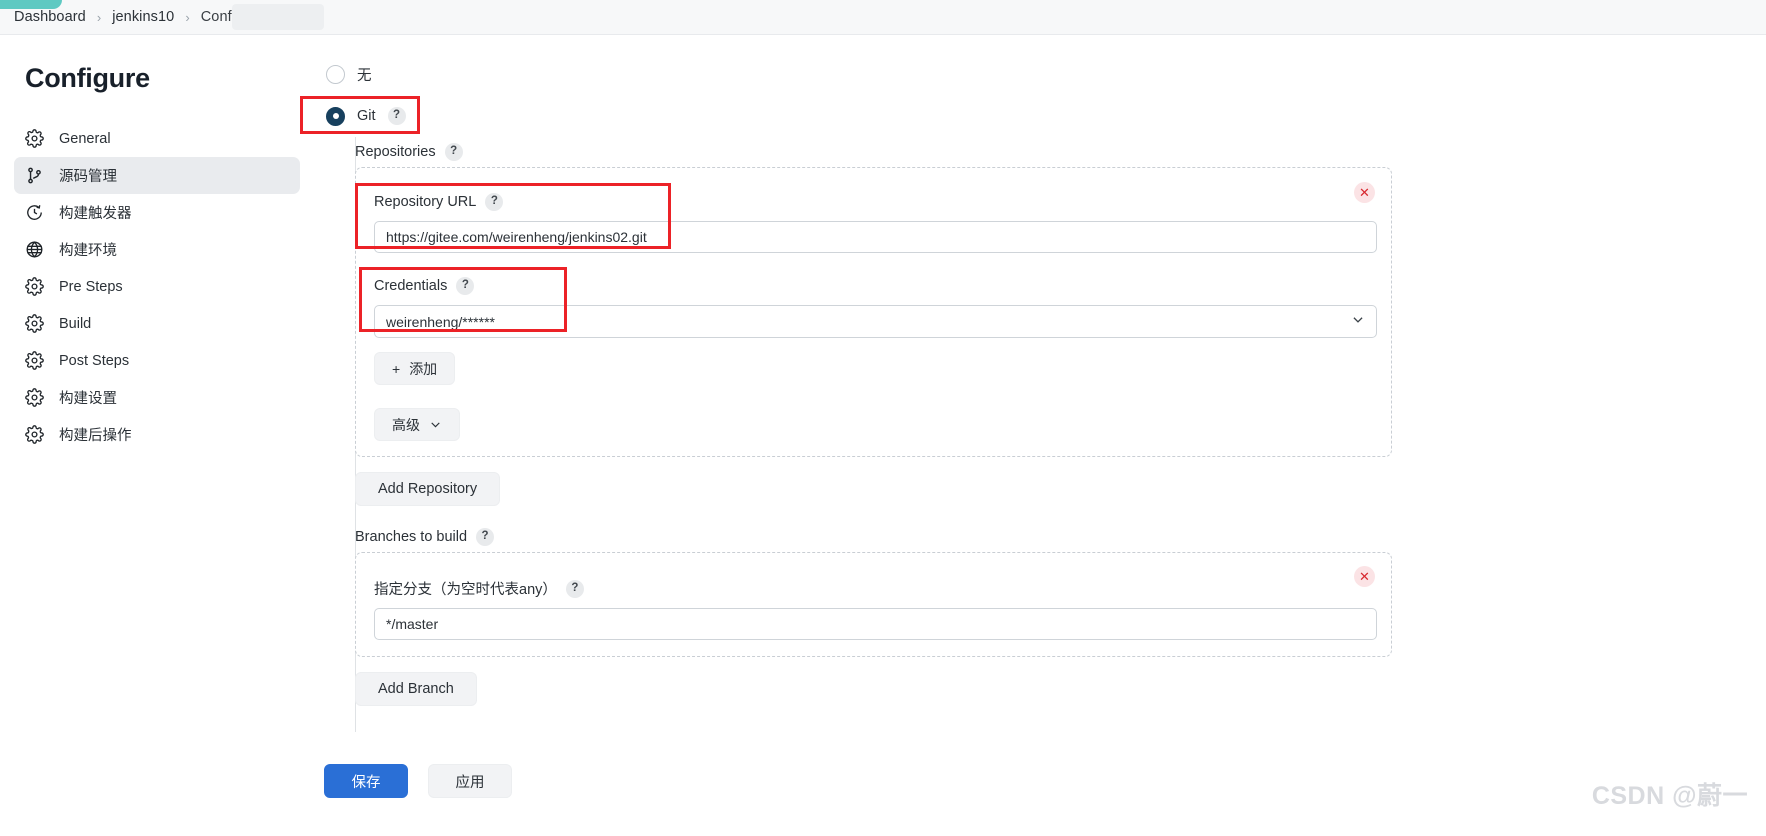 The height and width of the screenshot is (836, 1766). What do you see at coordinates (87, 78) in the screenshot?
I see `page-title: Configure` at bounding box center [87, 78].